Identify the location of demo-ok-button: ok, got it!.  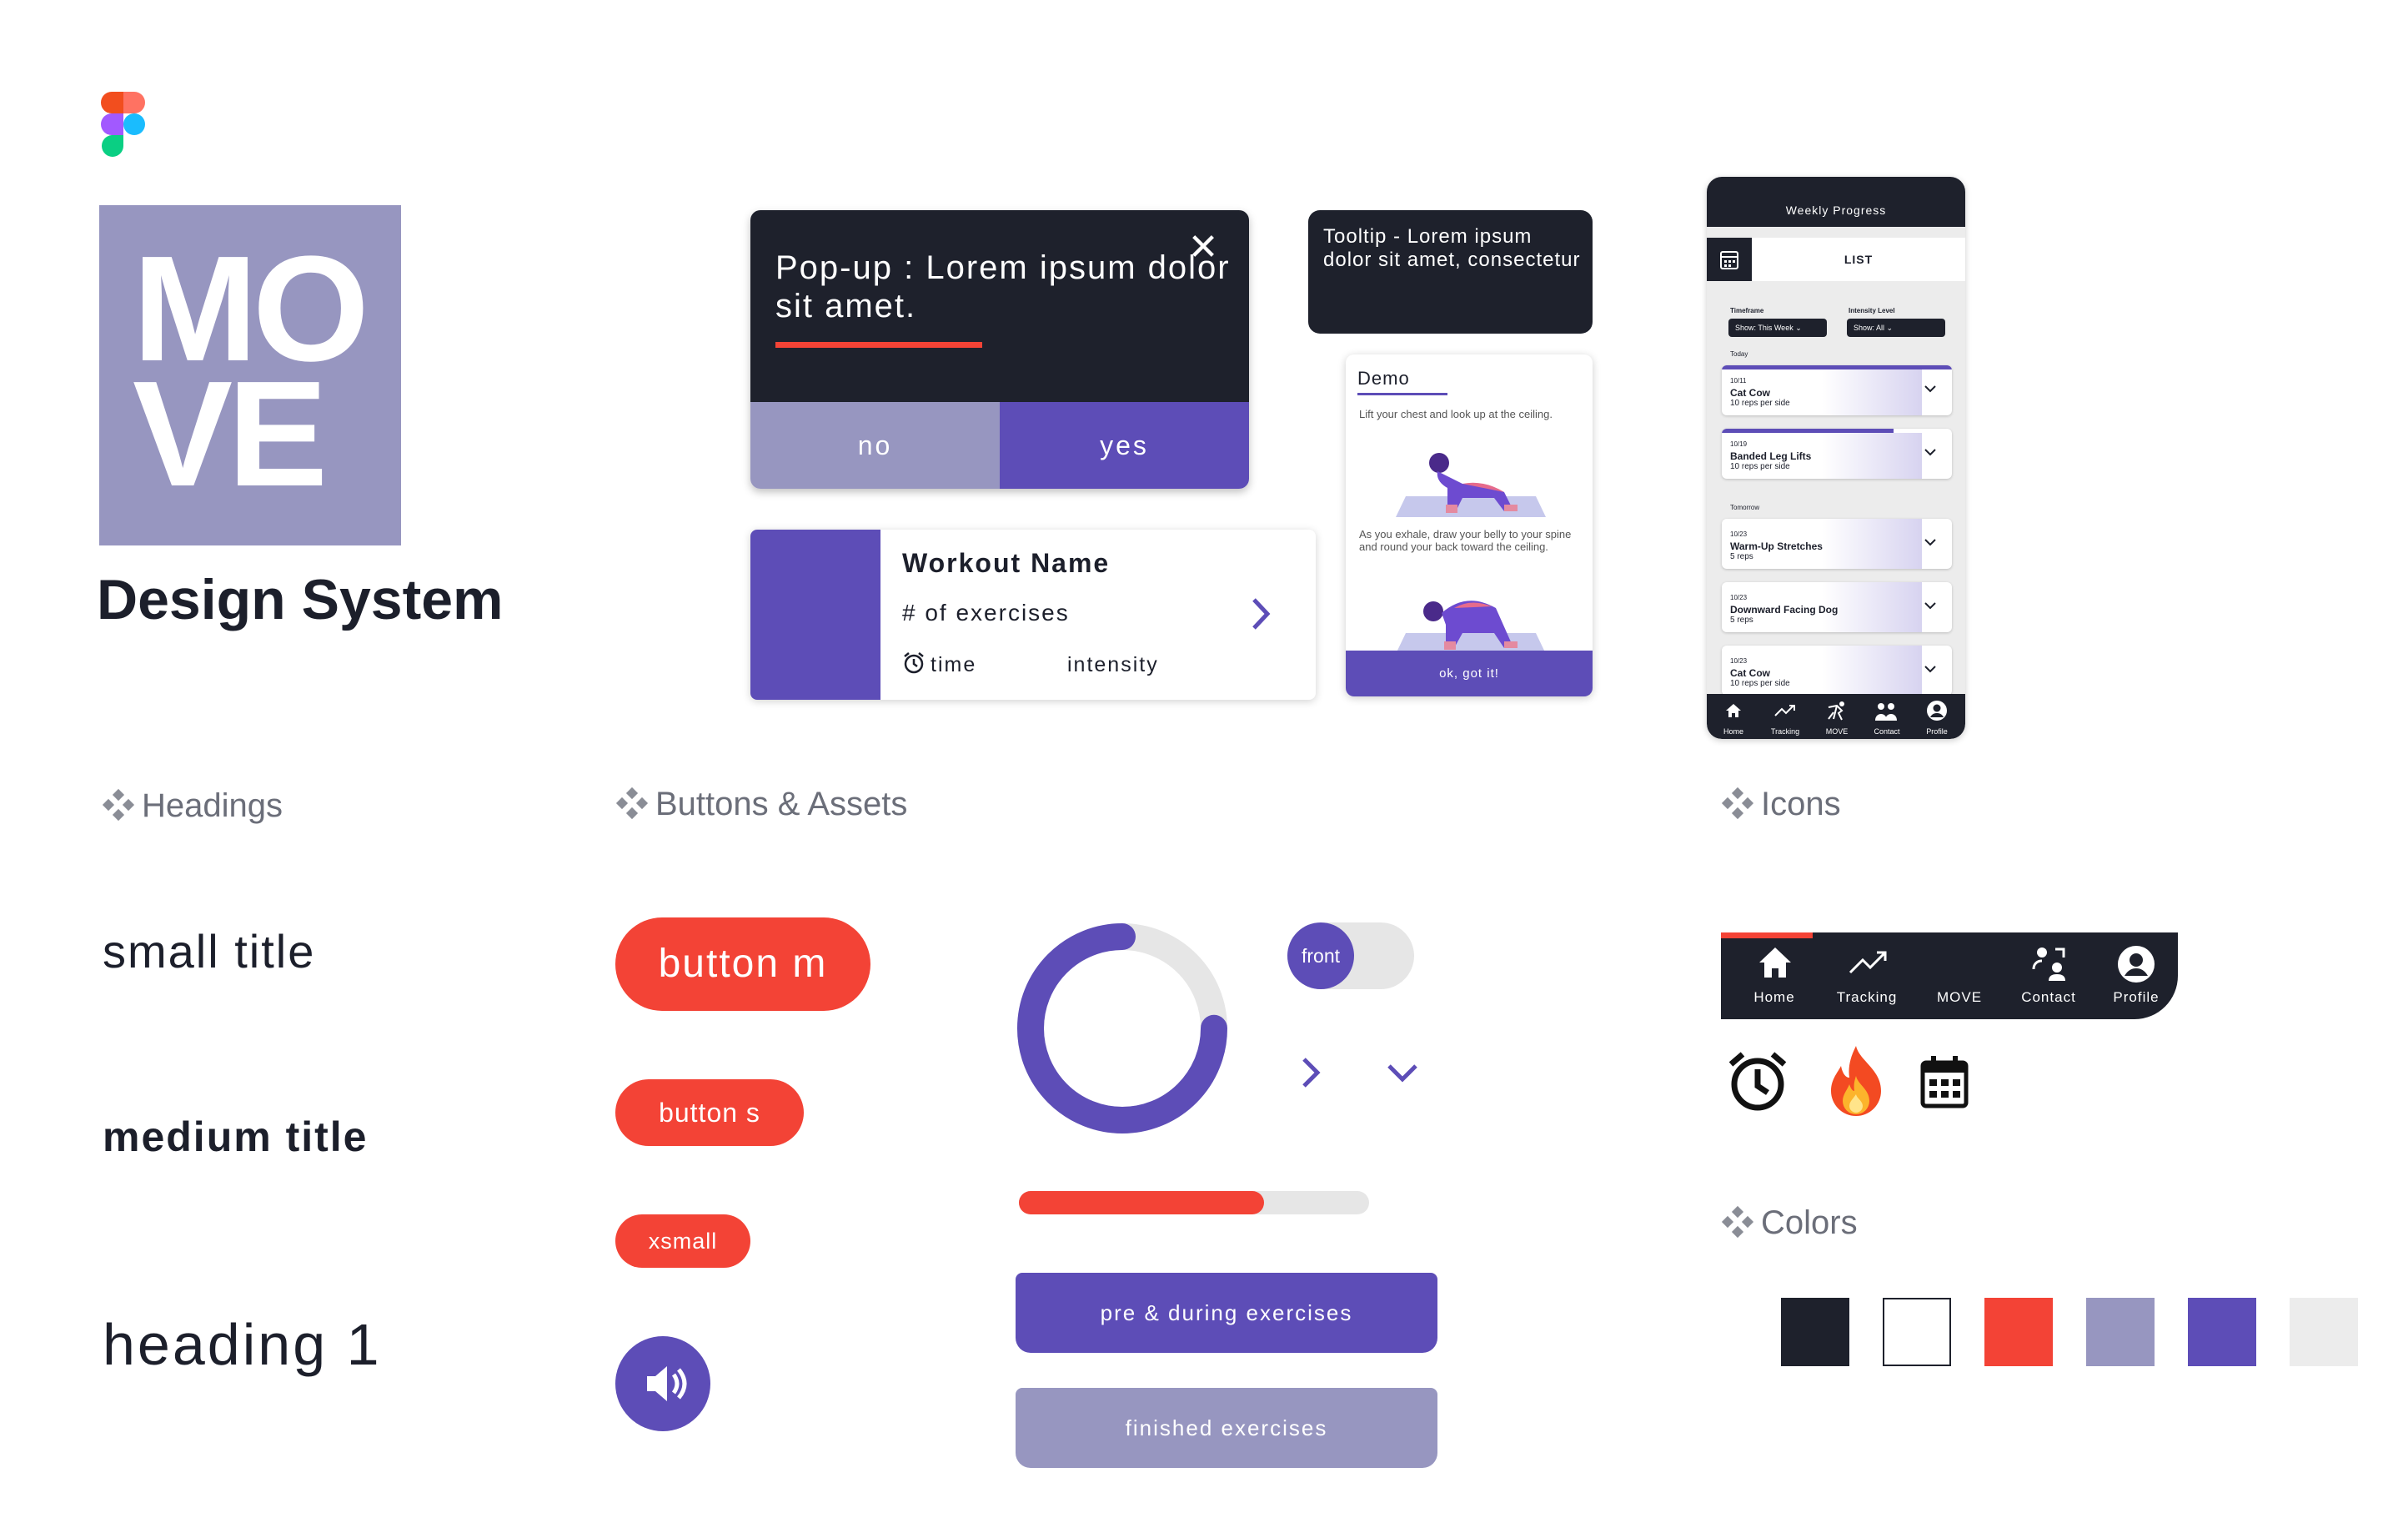
(1469, 673).